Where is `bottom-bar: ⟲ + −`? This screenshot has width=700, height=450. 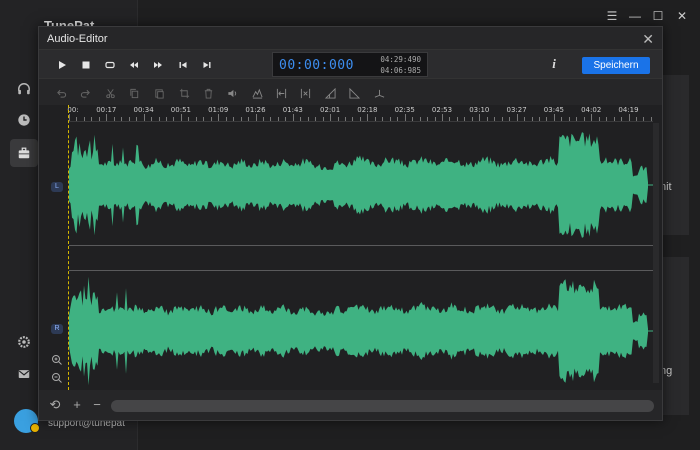 bottom-bar: ⟲ + − is located at coordinates (350, 406).